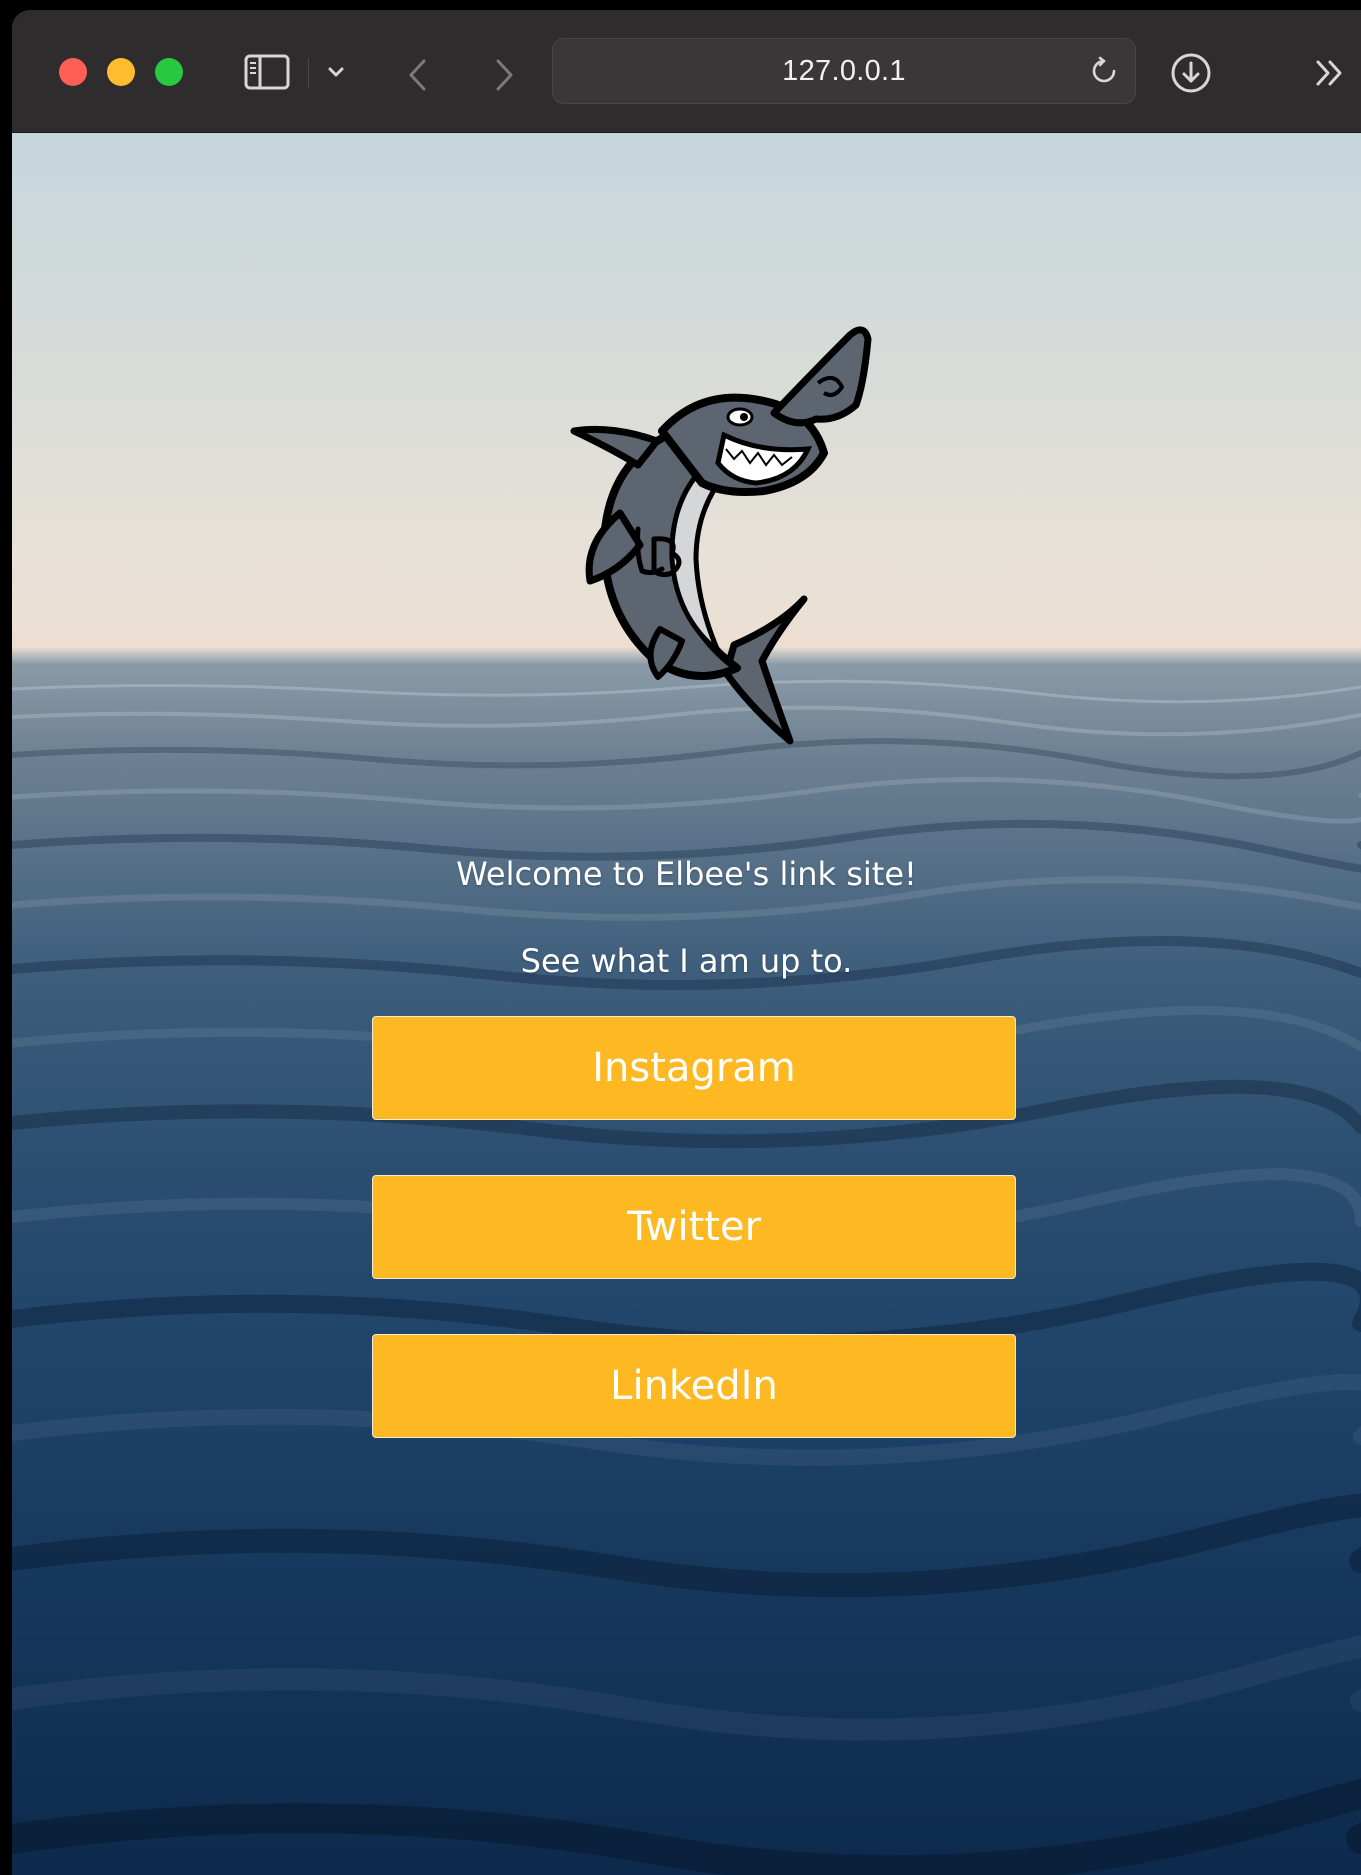 This screenshot has width=1361, height=1875. I want to click on browser-toolbar: 127.0.0.1, so click(686, 71).